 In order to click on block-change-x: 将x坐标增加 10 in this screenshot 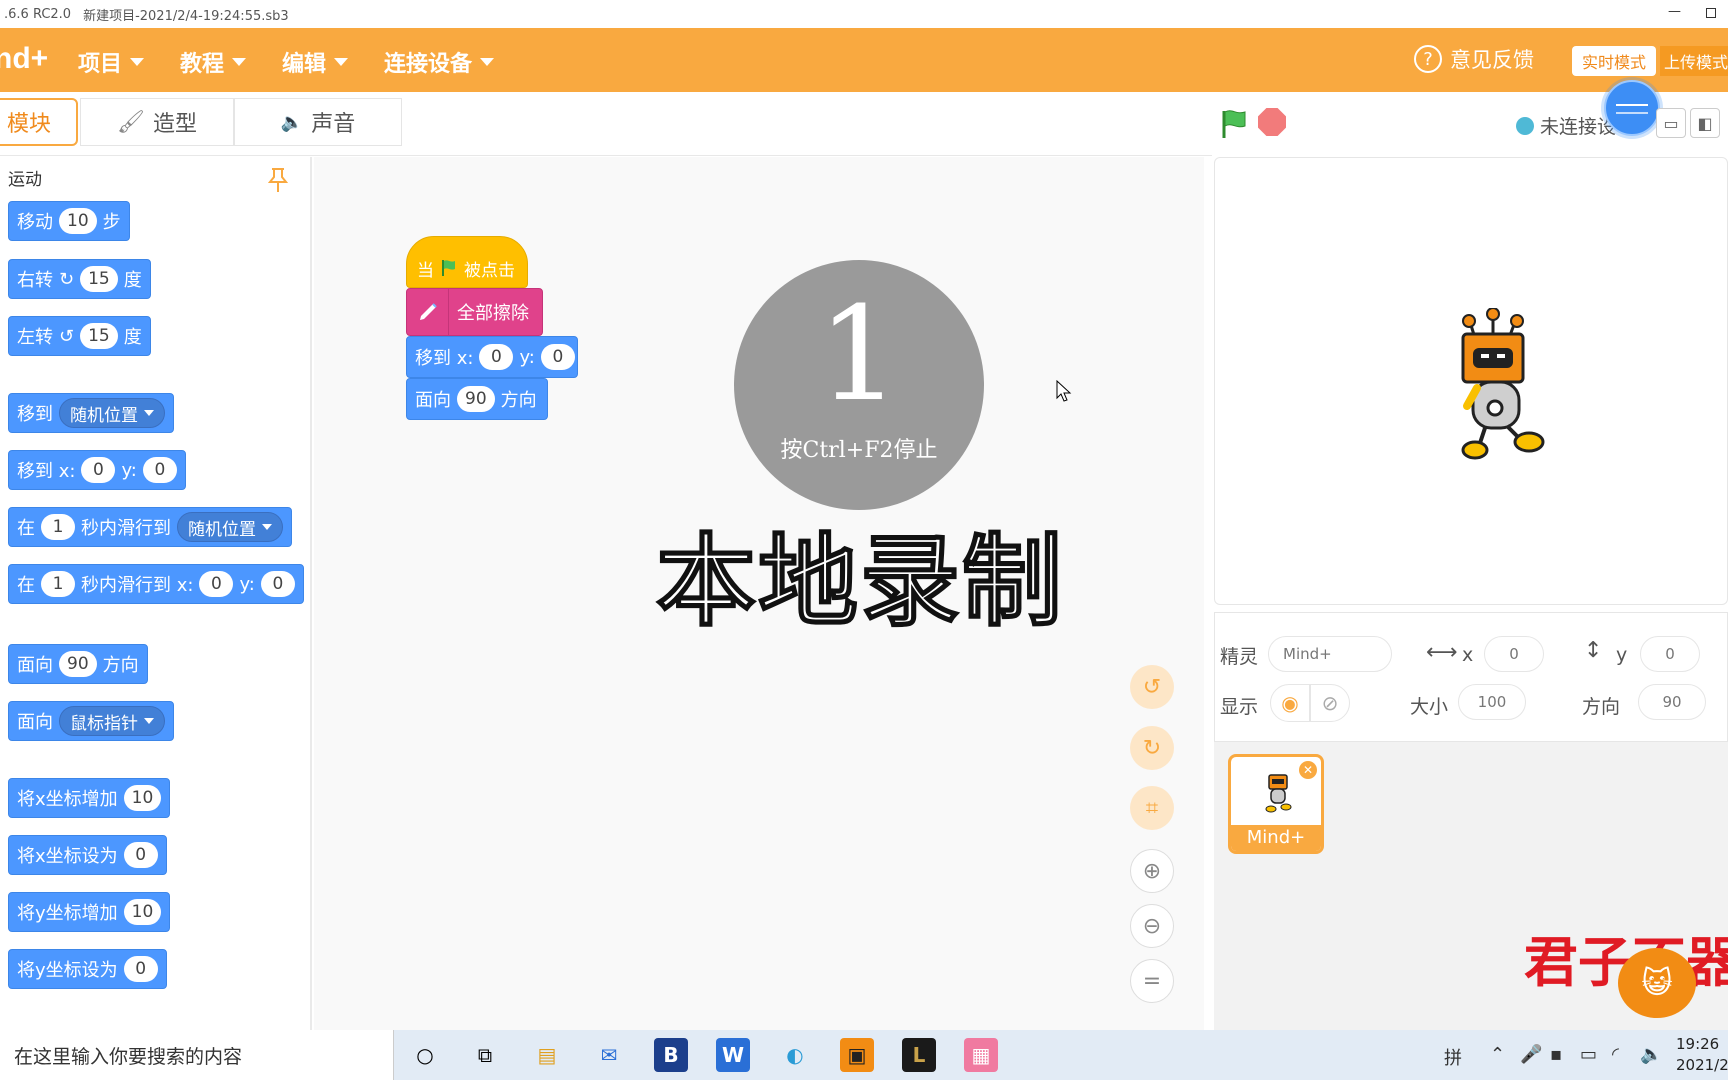, I will do `click(89, 798)`.